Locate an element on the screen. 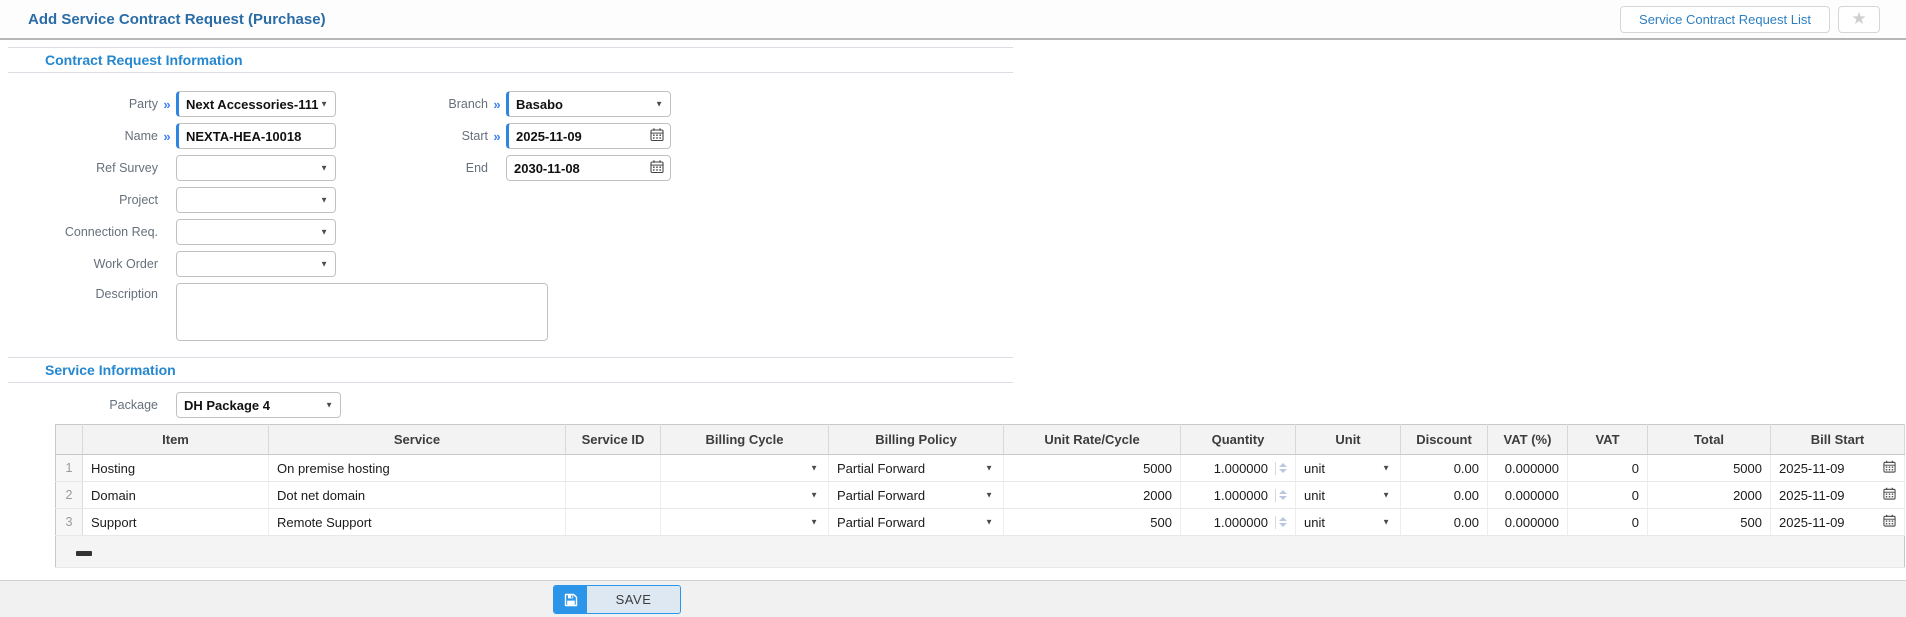 The image size is (1906, 617). total-cell: 5000 is located at coordinates (1709, 468).